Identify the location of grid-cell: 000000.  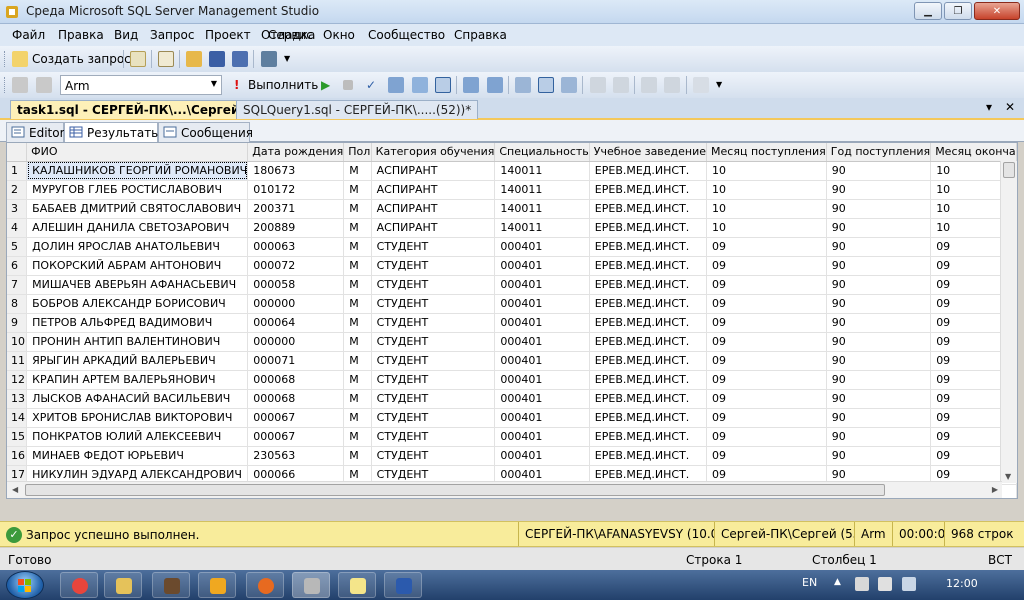
(296, 304).